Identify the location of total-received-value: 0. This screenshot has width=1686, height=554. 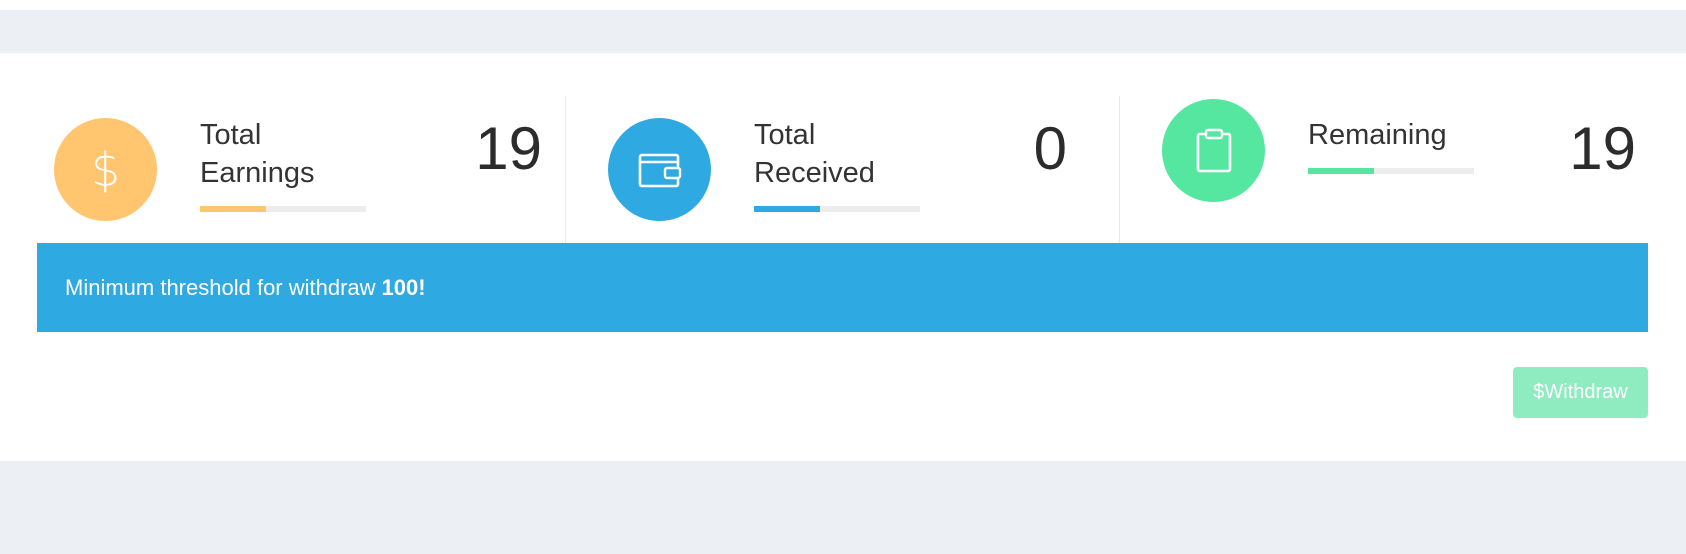
(1050, 148).